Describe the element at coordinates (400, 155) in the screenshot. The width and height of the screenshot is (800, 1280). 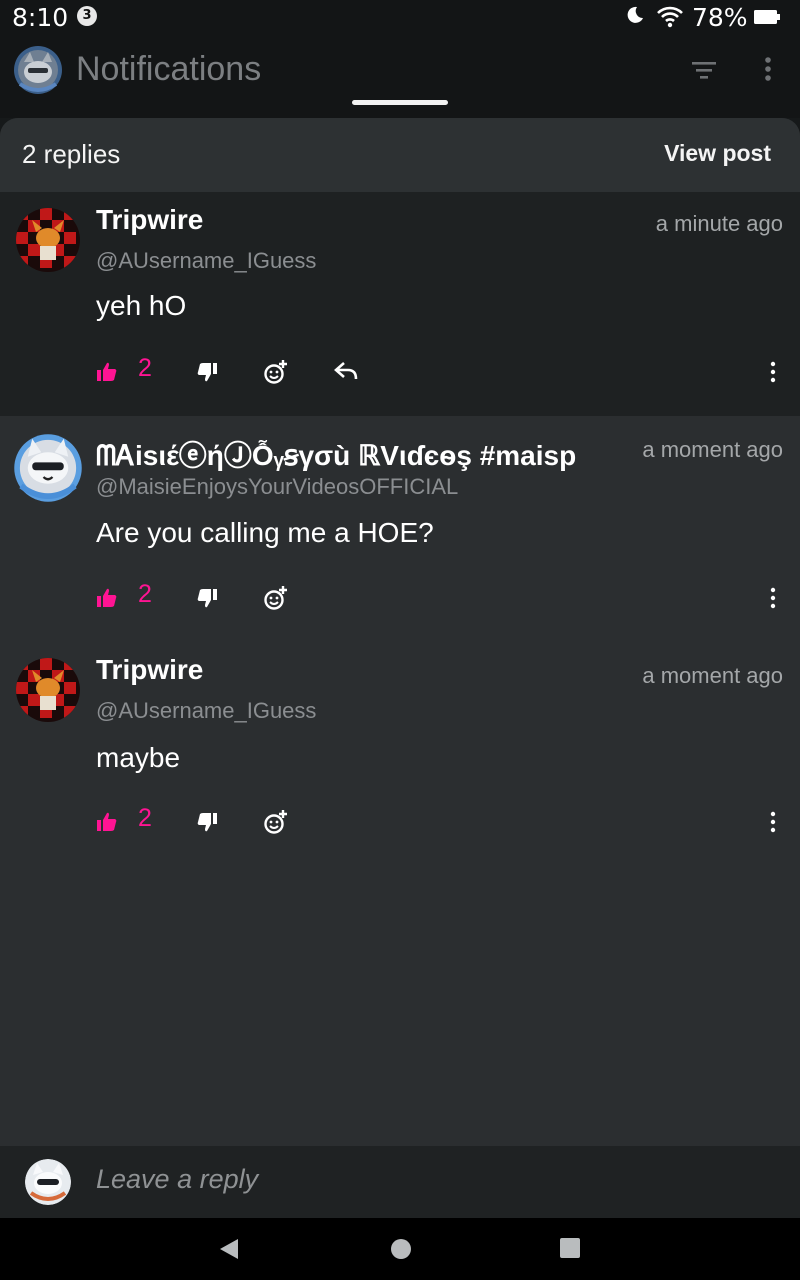
I see `sheet-header: 2 replies View post` at that location.